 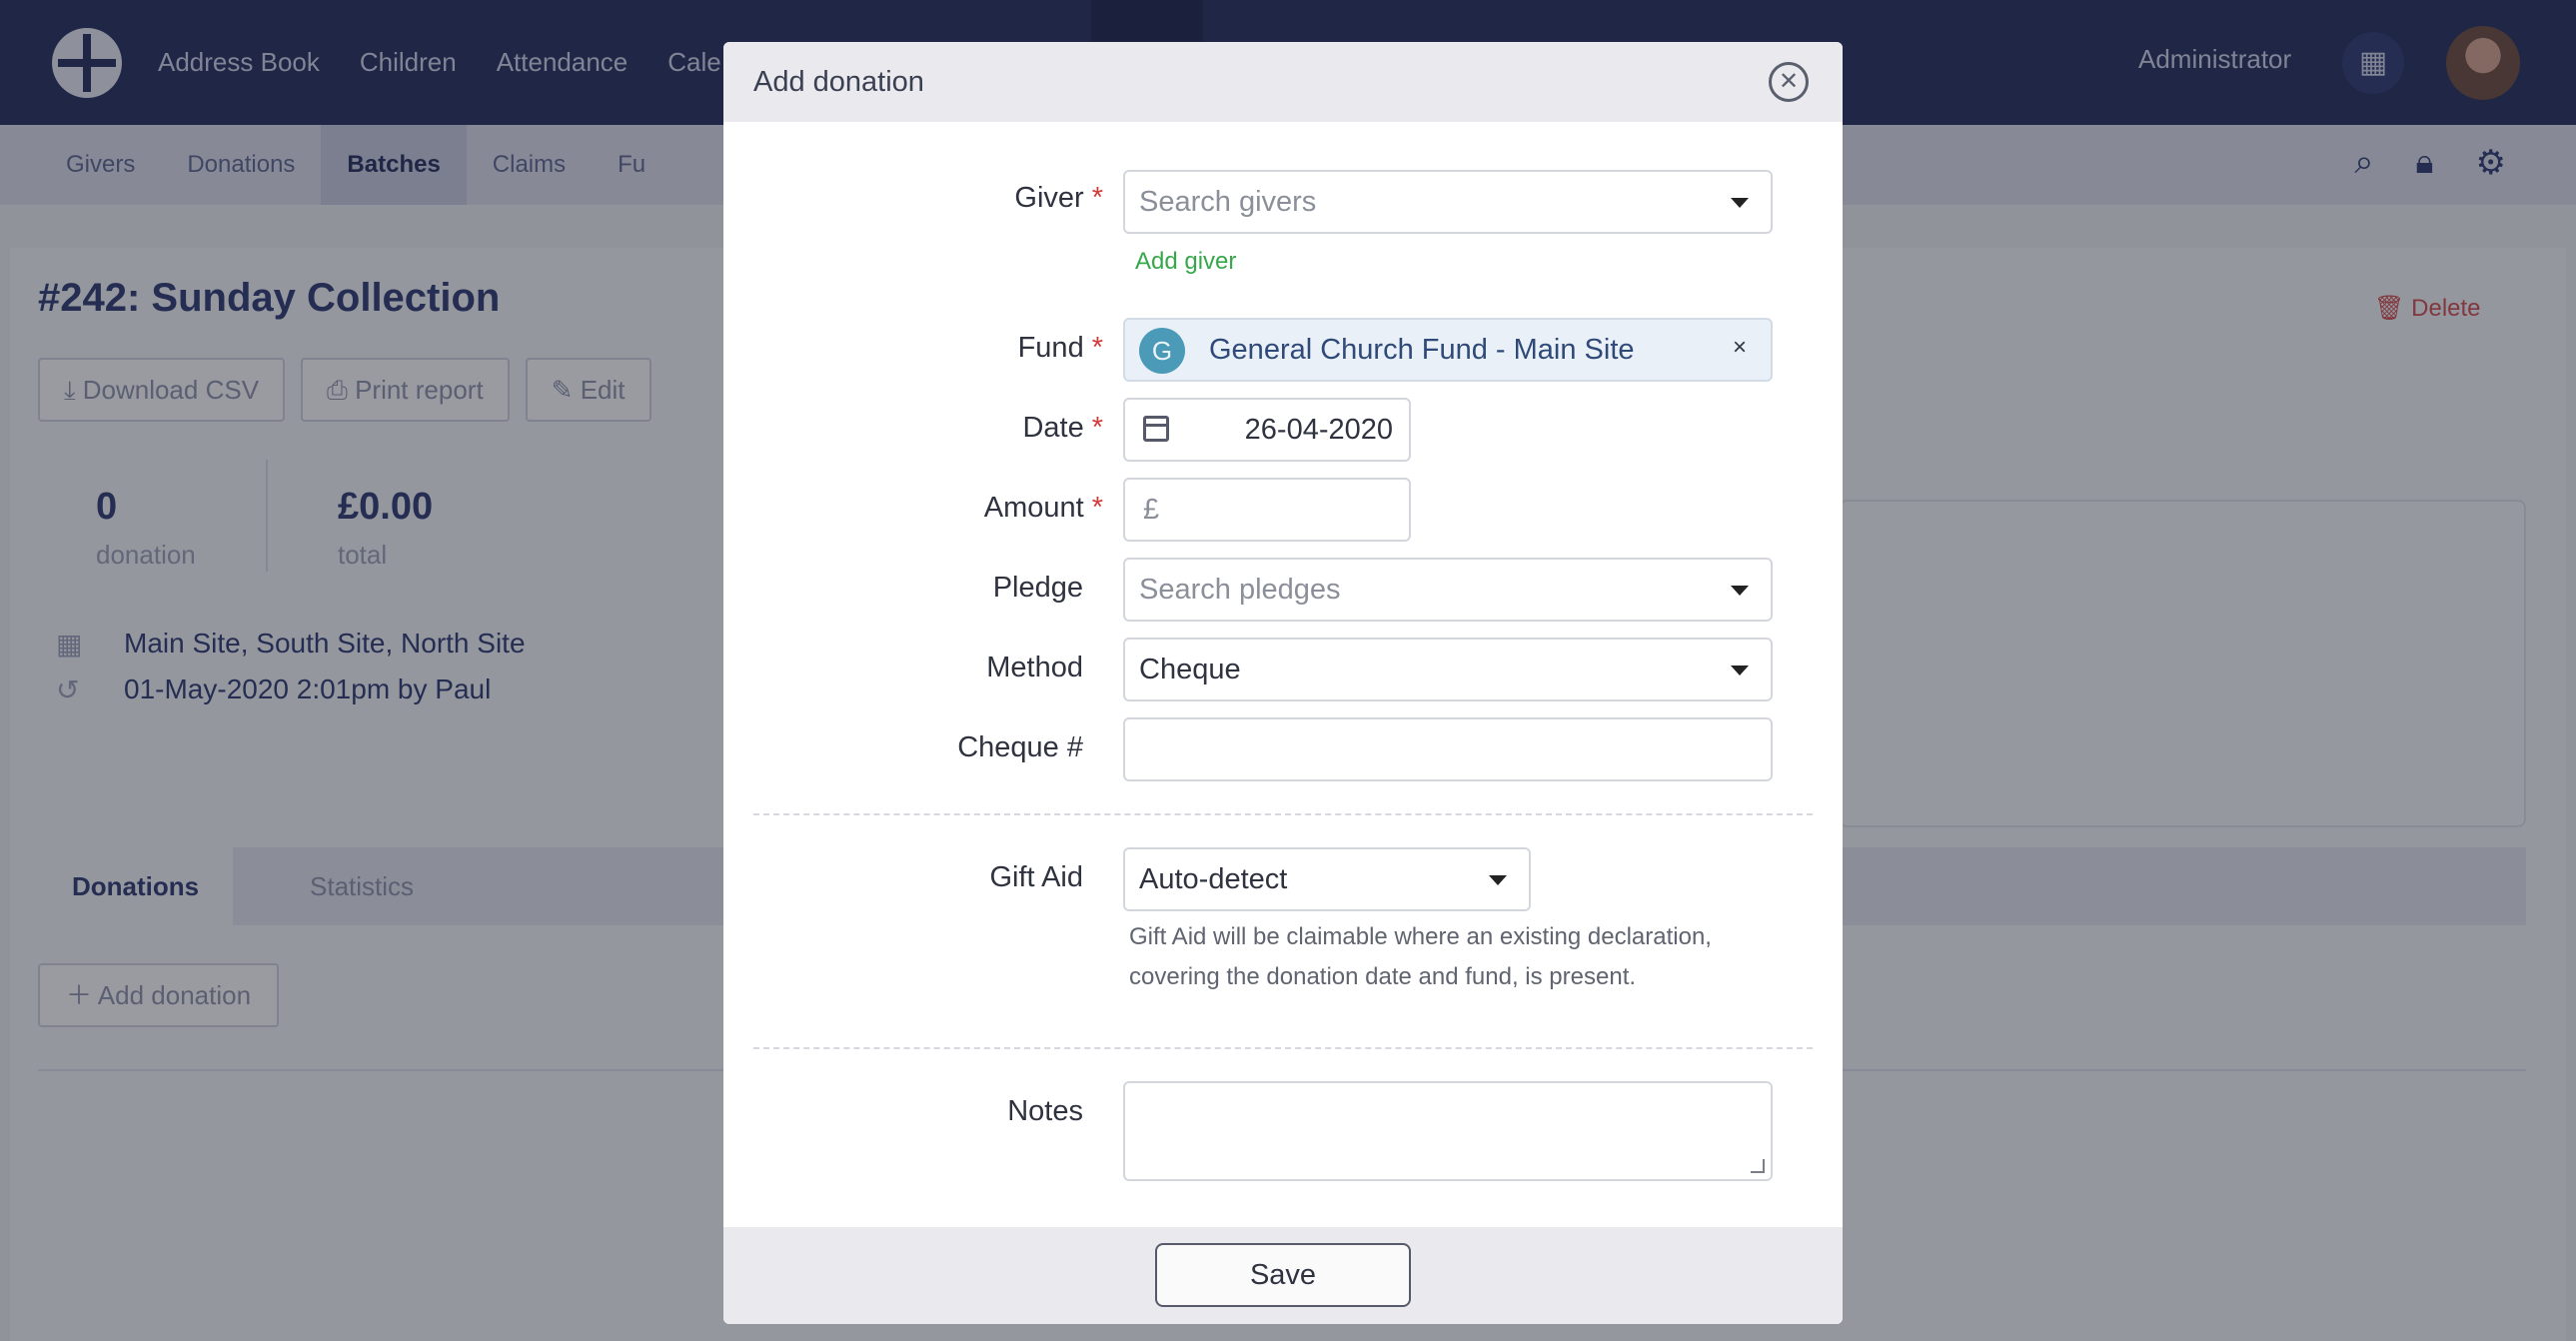 What do you see at coordinates (1448, 669) in the screenshot?
I see `method-select: Cheque` at bounding box center [1448, 669].